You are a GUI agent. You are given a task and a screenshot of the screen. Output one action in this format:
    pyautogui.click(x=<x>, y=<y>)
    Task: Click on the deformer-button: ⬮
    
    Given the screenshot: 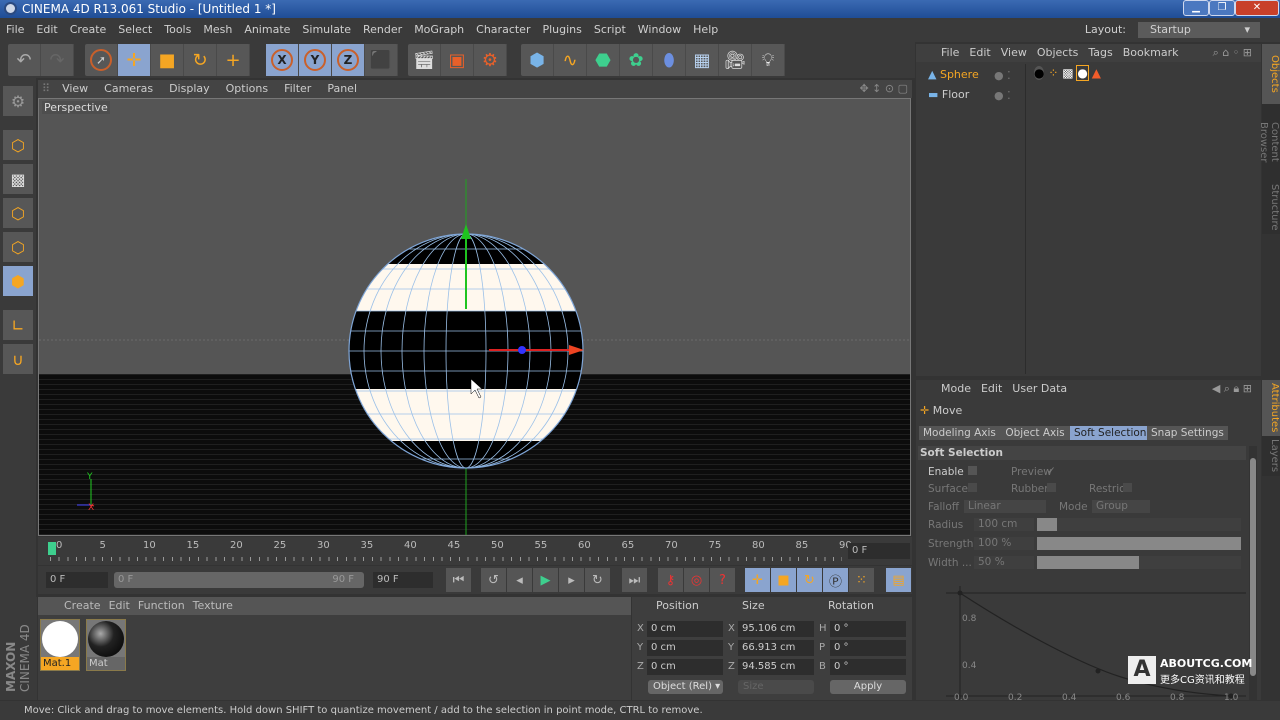 What is the action you would take?
    pyautogui.click(x=669, y=60)
    